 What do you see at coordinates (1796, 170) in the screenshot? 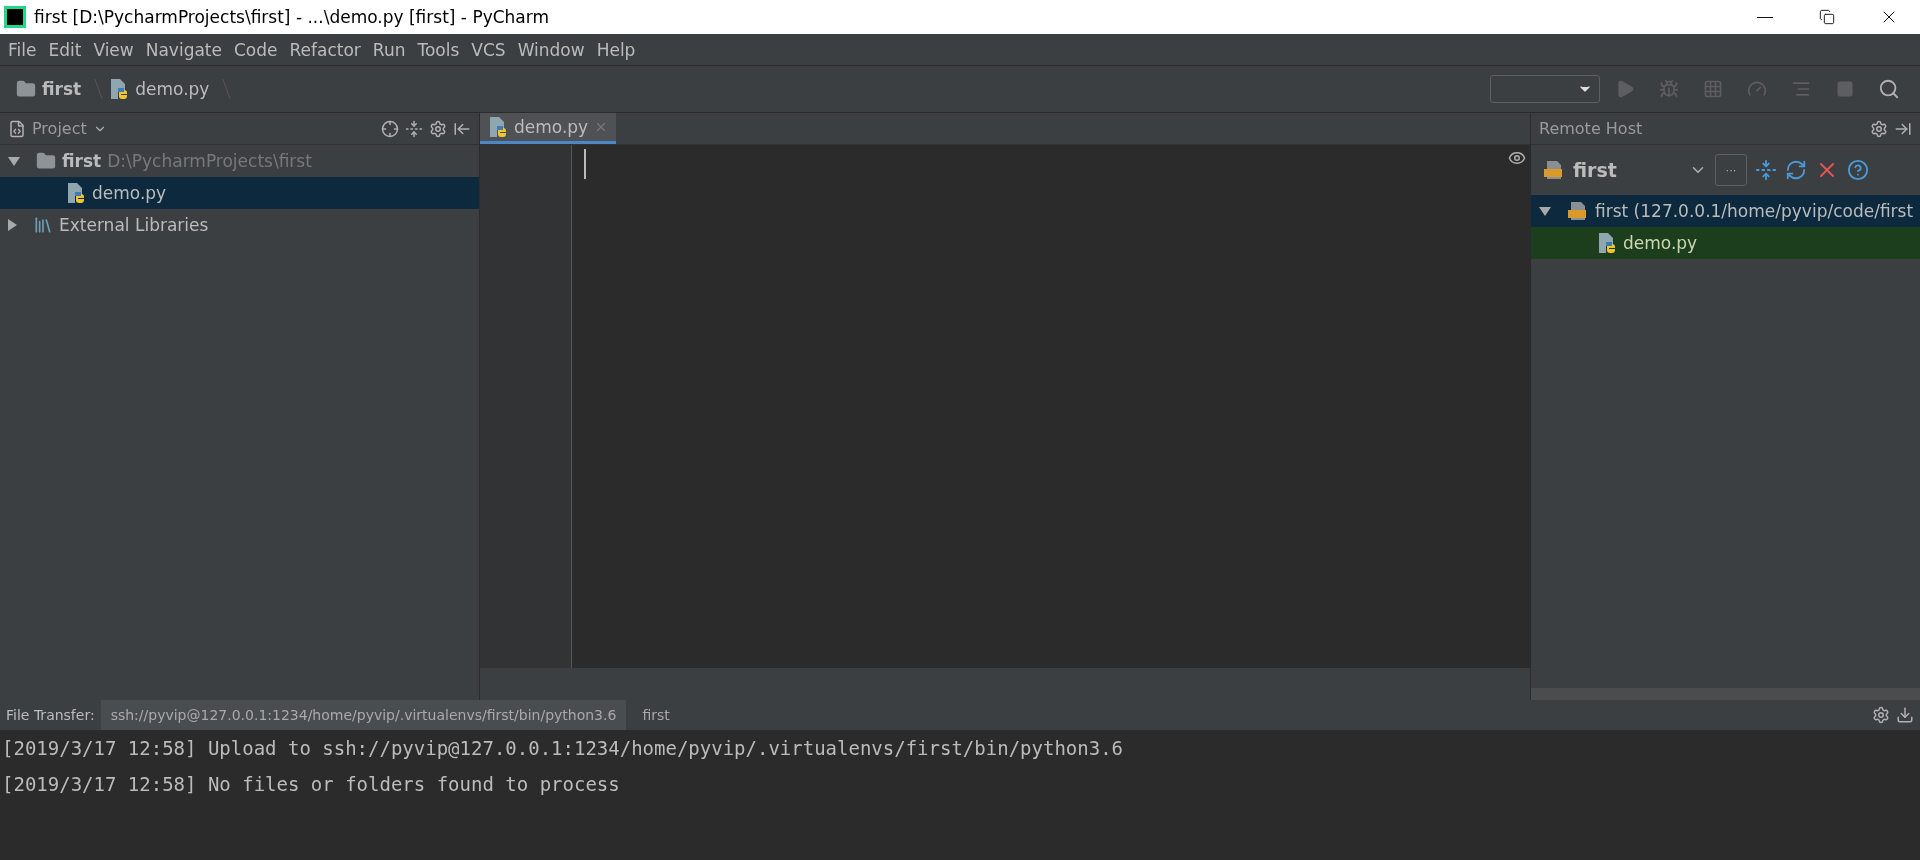
I see `refresh-icon` at bounding box center [1796, 170].